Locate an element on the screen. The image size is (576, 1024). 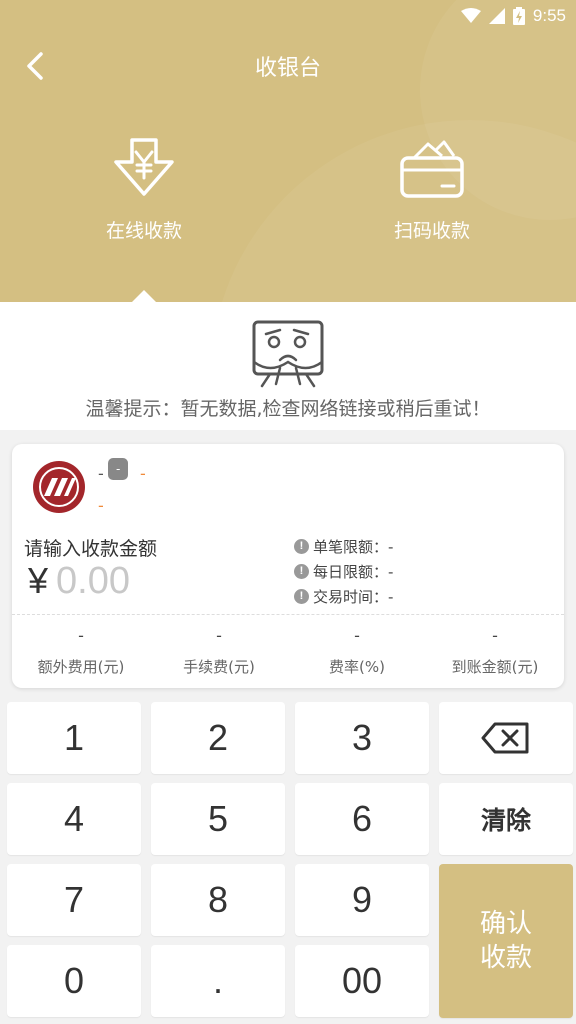
stat-handling-fee: - 手续费(元) is located at coordinates (219, 650).